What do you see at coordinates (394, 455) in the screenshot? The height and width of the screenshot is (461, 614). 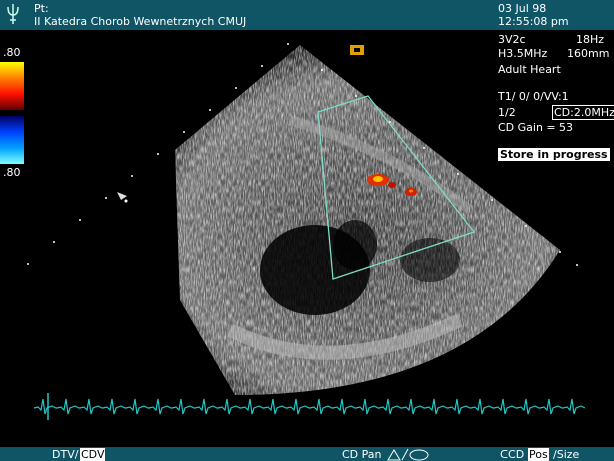 I see `triangle-icon` at bounding box center [394, 455].